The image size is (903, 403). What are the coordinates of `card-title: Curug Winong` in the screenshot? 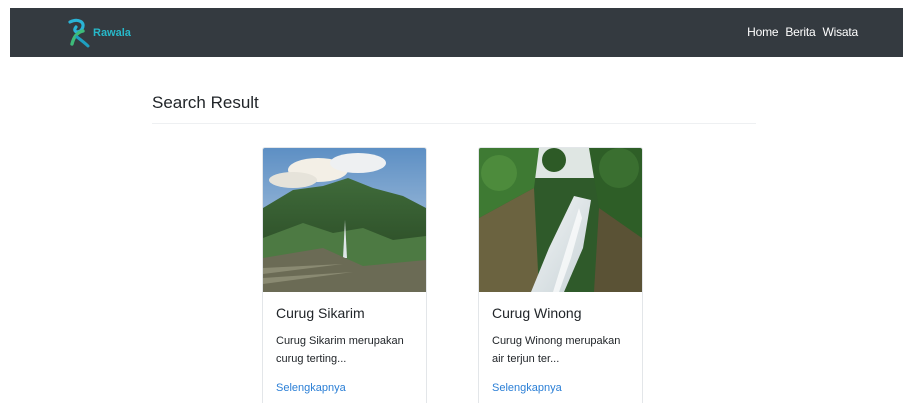 It's located at (537, 313).